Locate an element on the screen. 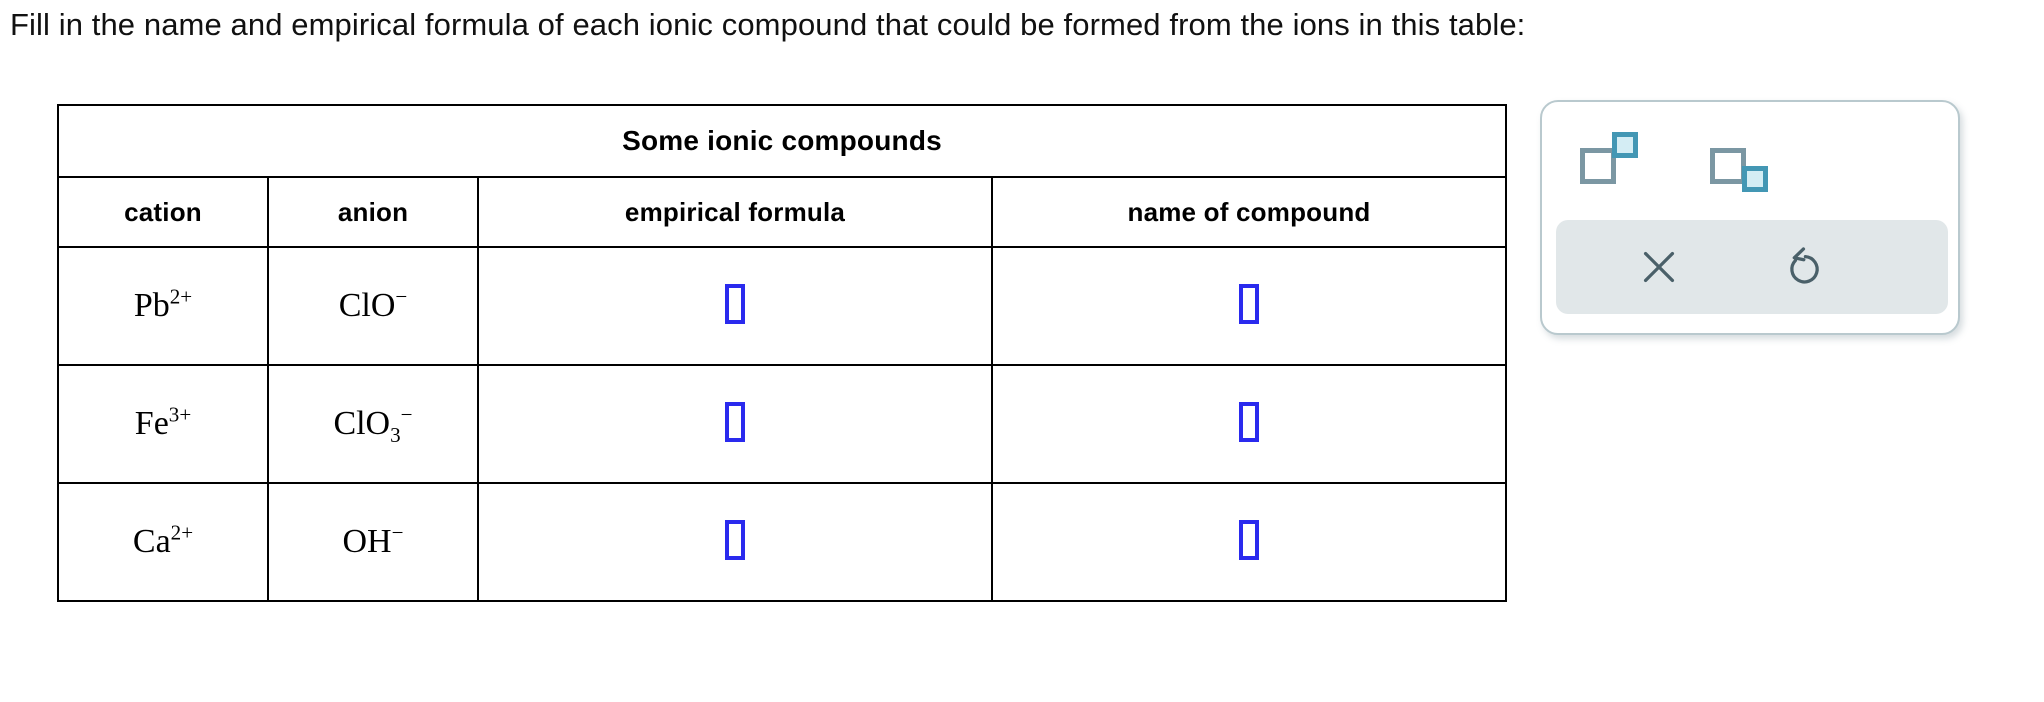 This screenshot has height=702, width=2044. cation-formula: Ca2+ is located at coordinates (163, 540).